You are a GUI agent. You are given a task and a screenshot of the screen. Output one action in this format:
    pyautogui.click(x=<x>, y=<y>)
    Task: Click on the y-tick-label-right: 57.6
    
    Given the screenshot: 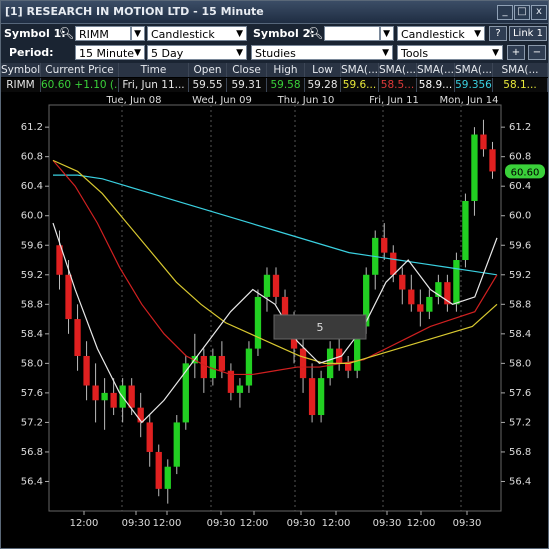 What is the action you would take?
    pyautogui.click(x=520, y=393)
    